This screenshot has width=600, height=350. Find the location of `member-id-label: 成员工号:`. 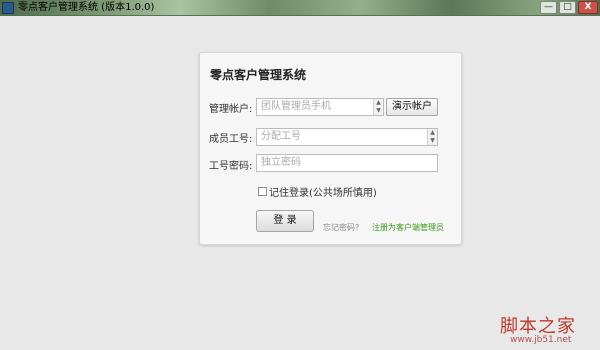

member-id-label: 成员工号: is located at coordinates (231, 139).